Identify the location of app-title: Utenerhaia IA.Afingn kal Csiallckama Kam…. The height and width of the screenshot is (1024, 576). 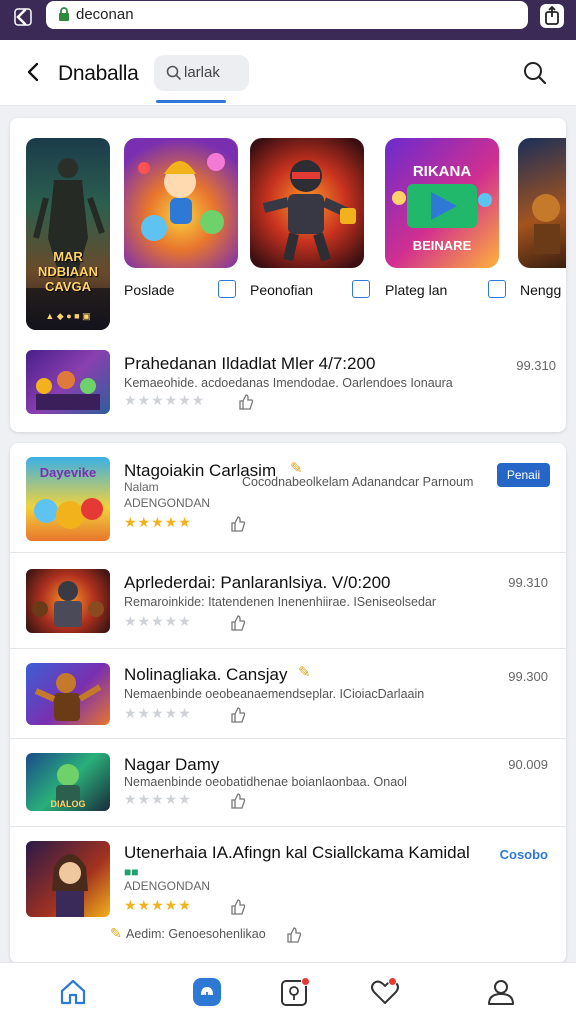
(297, 852).